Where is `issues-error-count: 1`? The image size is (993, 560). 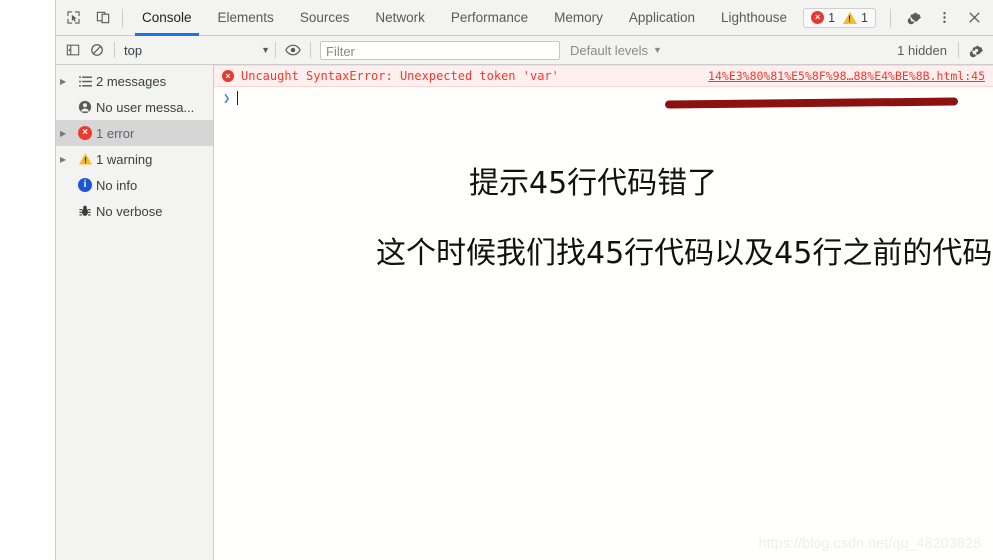
issues-error-count: 1 is located at coordinates (832, 17).